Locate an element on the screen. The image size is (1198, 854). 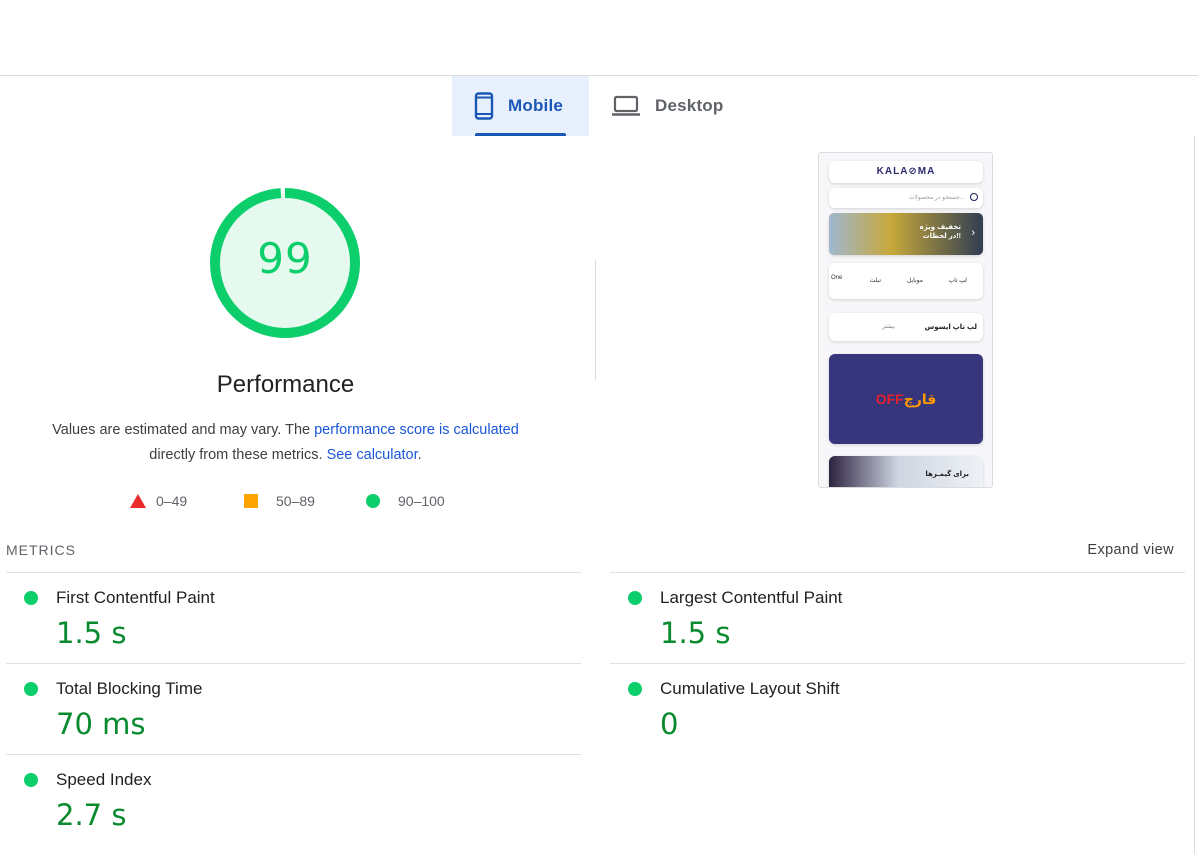
preview-promo-word: قارچ is located at coordinates (920, 399).